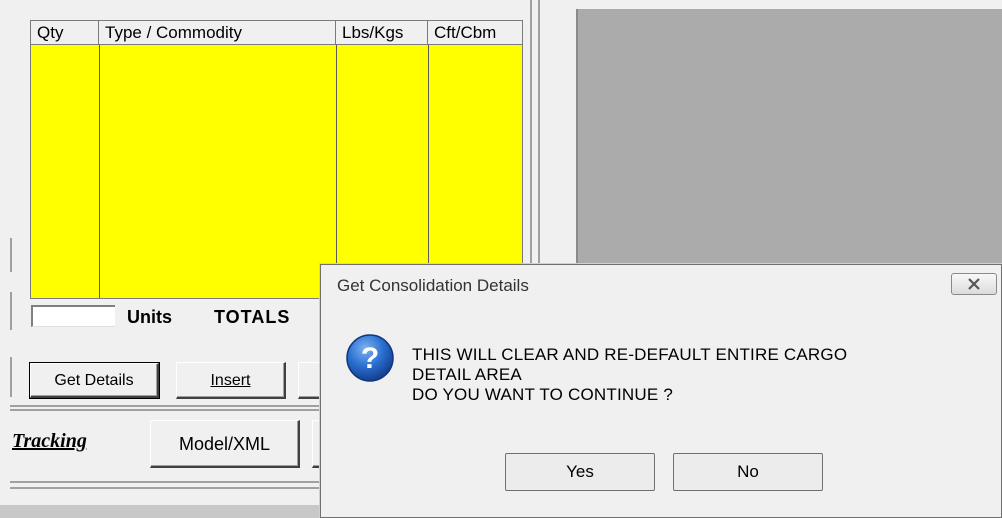 Image resolution: width=1002 pixels, height=518 pixels. What do you see at coordinates (382, 33) in the screenshot?
I see `column-header-lbs-kgs: Lbs/Kgs` at bounding box center [382, 33].